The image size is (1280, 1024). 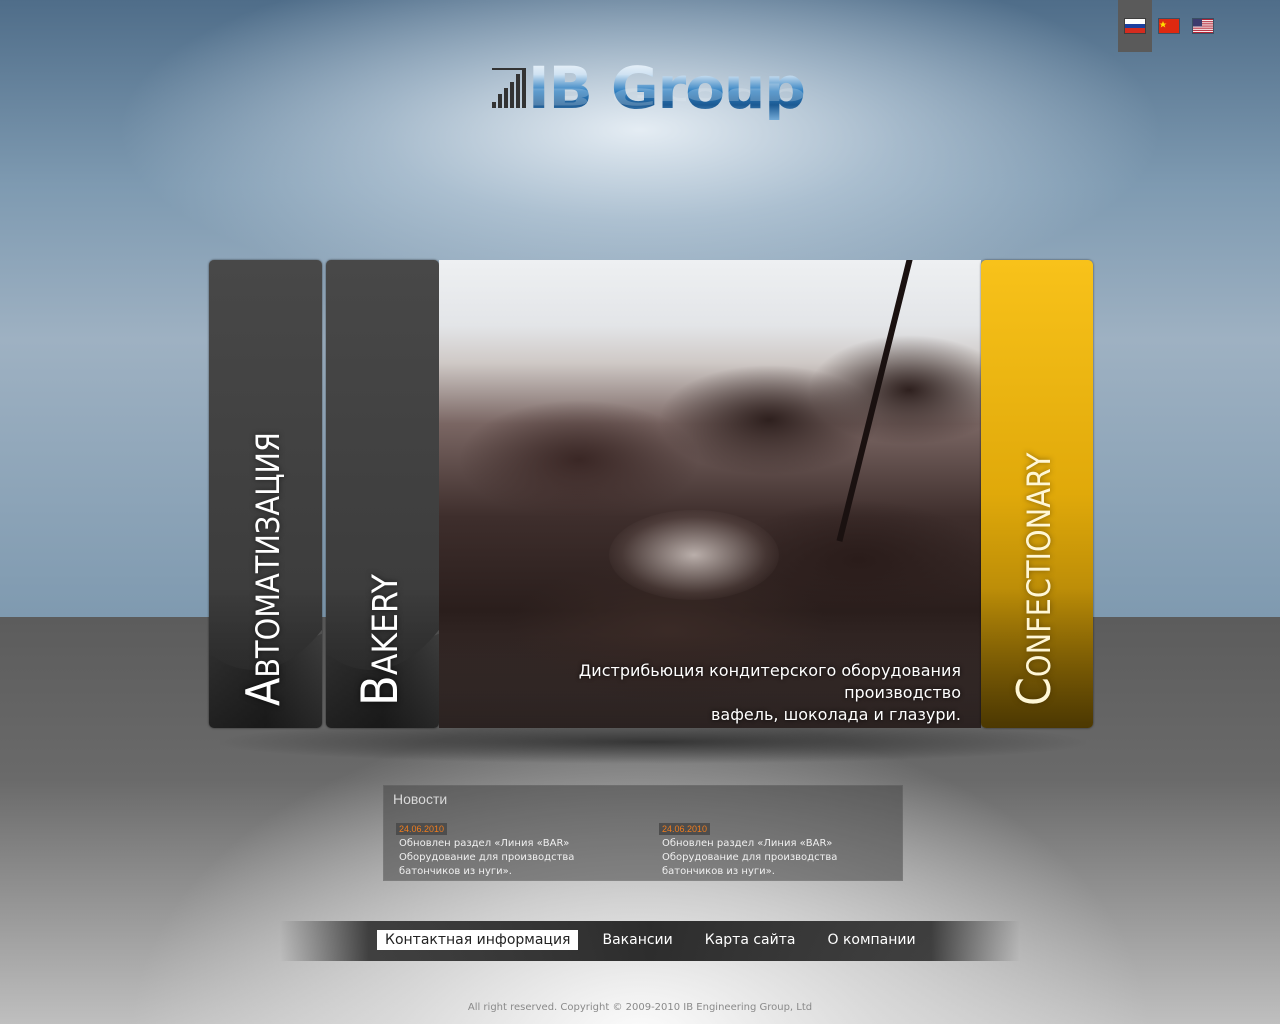 I want to click on chocolate-sheen, so click(x=694, y=555).